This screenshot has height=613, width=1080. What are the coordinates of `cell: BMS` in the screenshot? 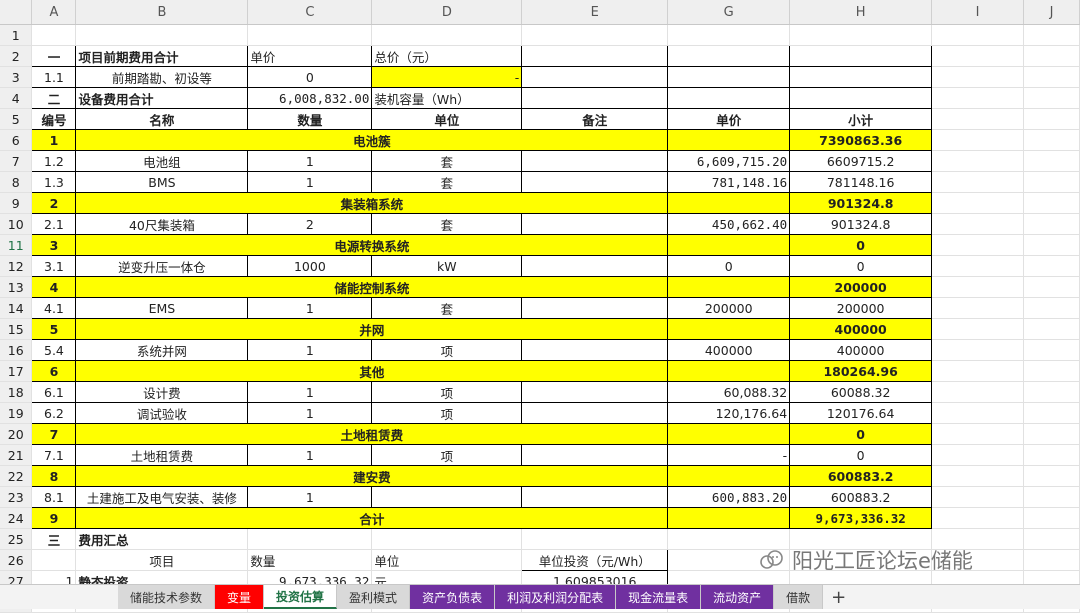 It's located at (162, 182).